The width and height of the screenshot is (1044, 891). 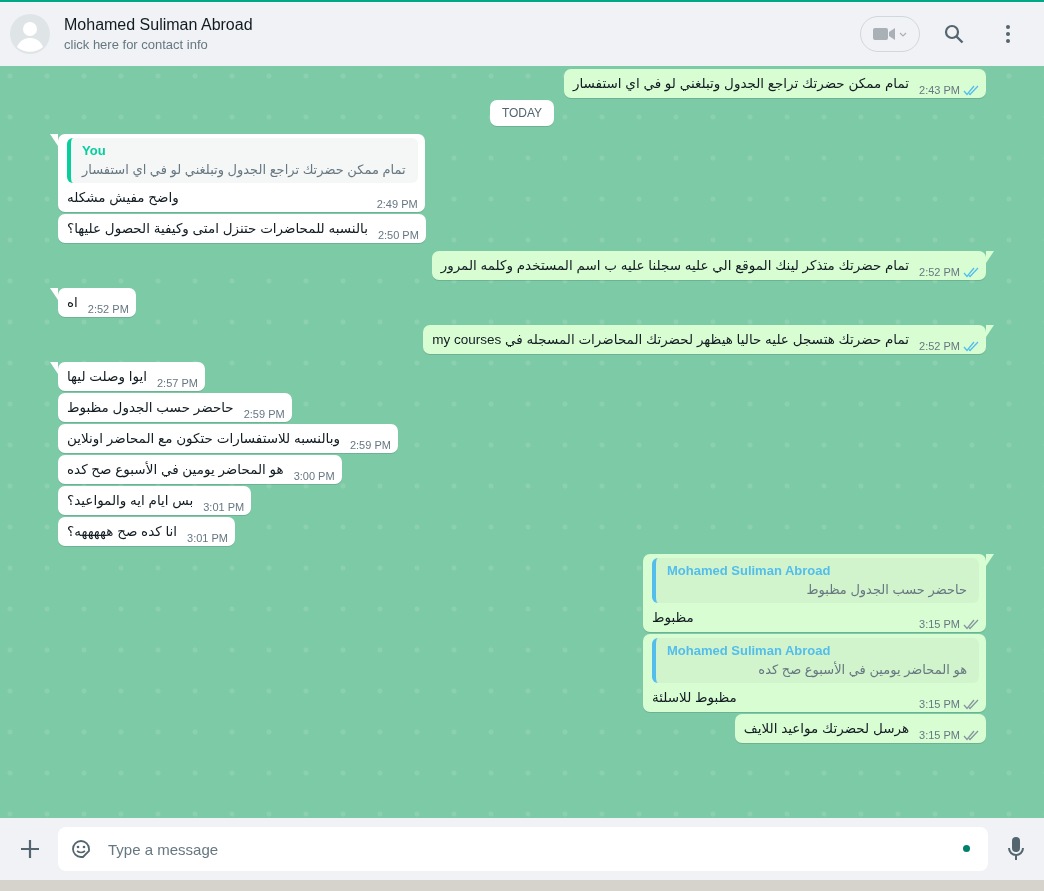 What do you see at coordinates (903, 34) in the screenshot?
I see `chevron-down-icon` at bounding box center [903, 34].